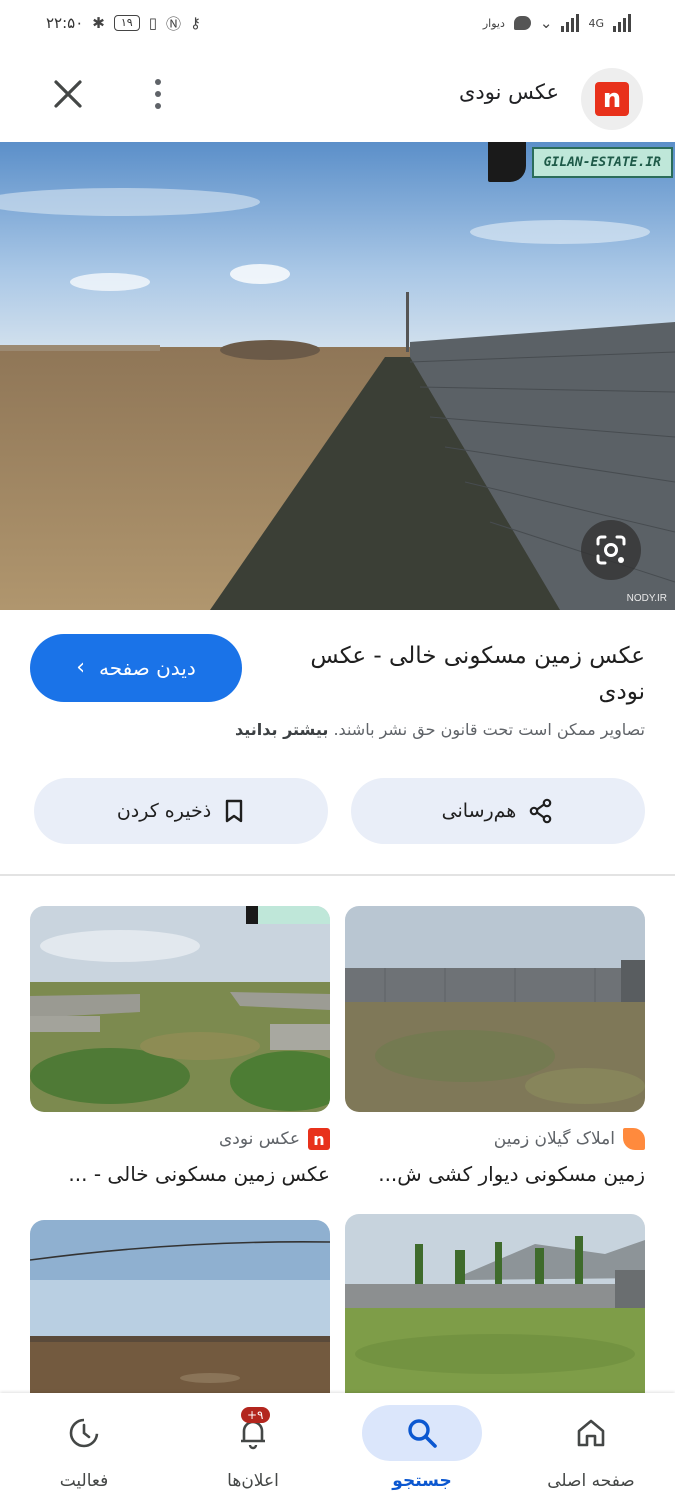  I want to click on chat-icon, so click(522, 23).